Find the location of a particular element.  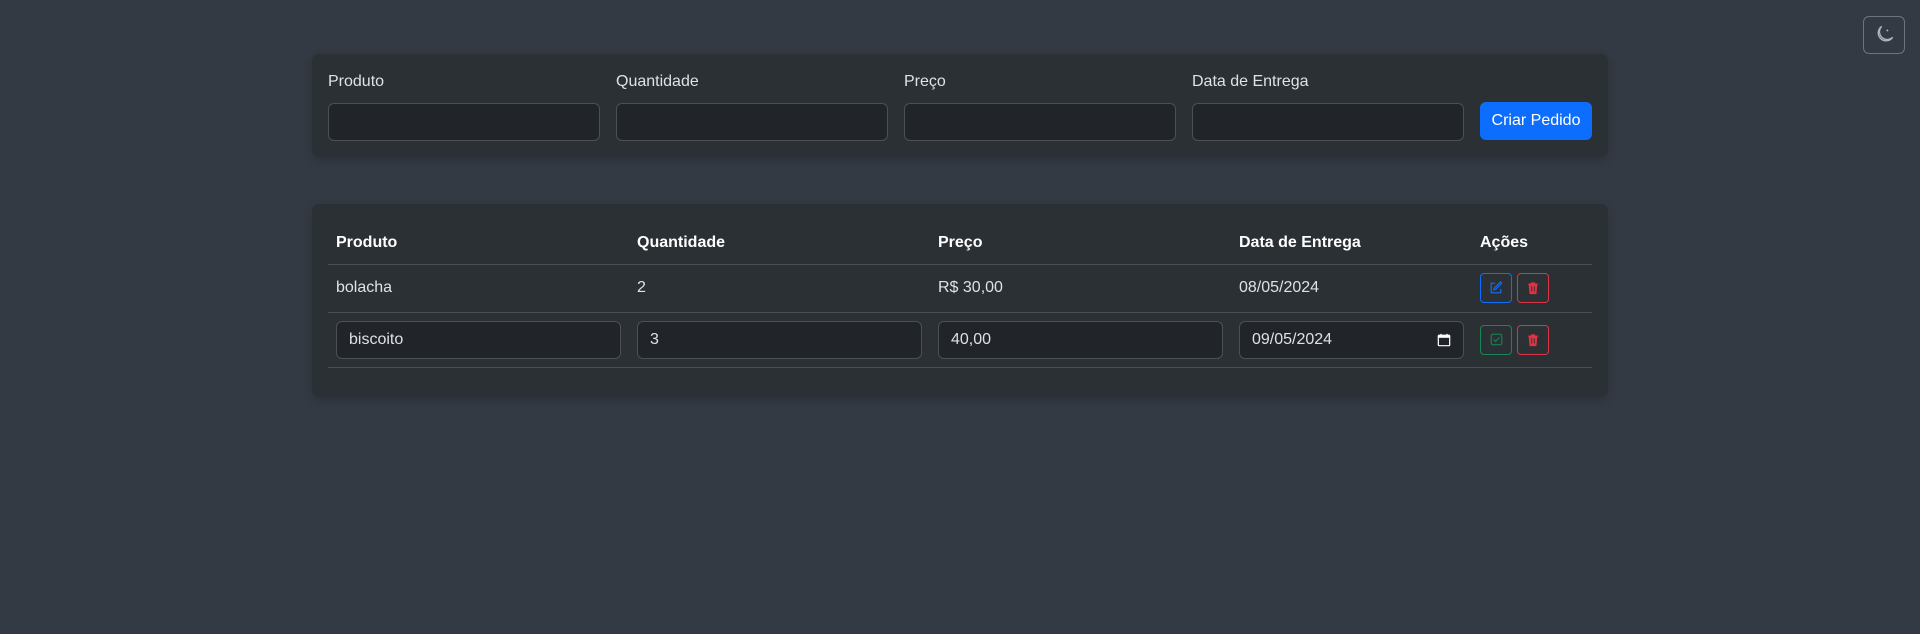

criar-pedido-button: Criar Pedido is located at coordinates (1536, 121).